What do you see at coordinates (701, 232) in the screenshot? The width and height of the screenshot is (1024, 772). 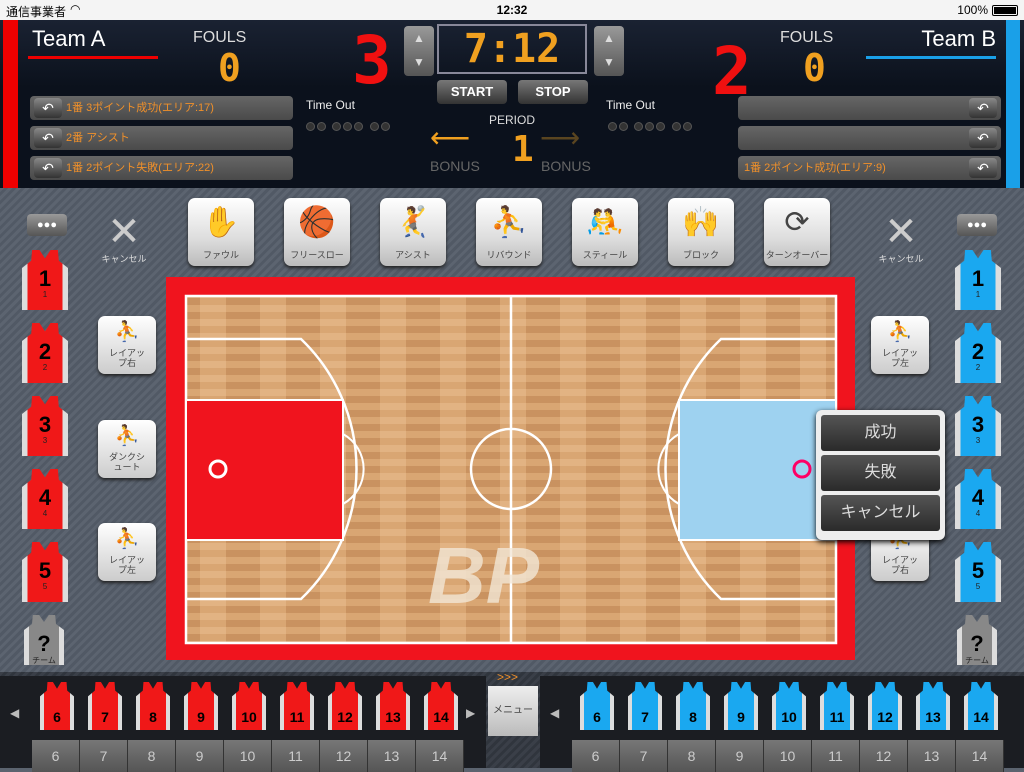 I see `action-button-block: 🙌 ブロック` at bounding box center [701, 232].